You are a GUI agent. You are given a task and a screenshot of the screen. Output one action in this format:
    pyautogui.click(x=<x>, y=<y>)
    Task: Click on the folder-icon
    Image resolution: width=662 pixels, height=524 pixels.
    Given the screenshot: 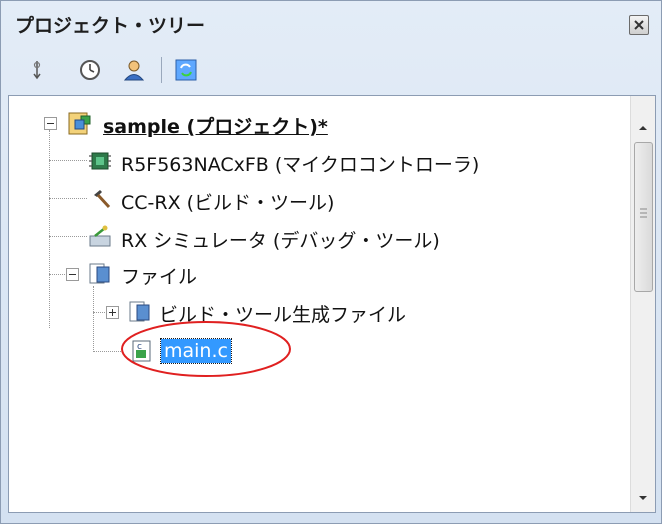 What is the action you would take?
    pyautogui.click(x=100, y=273)
    